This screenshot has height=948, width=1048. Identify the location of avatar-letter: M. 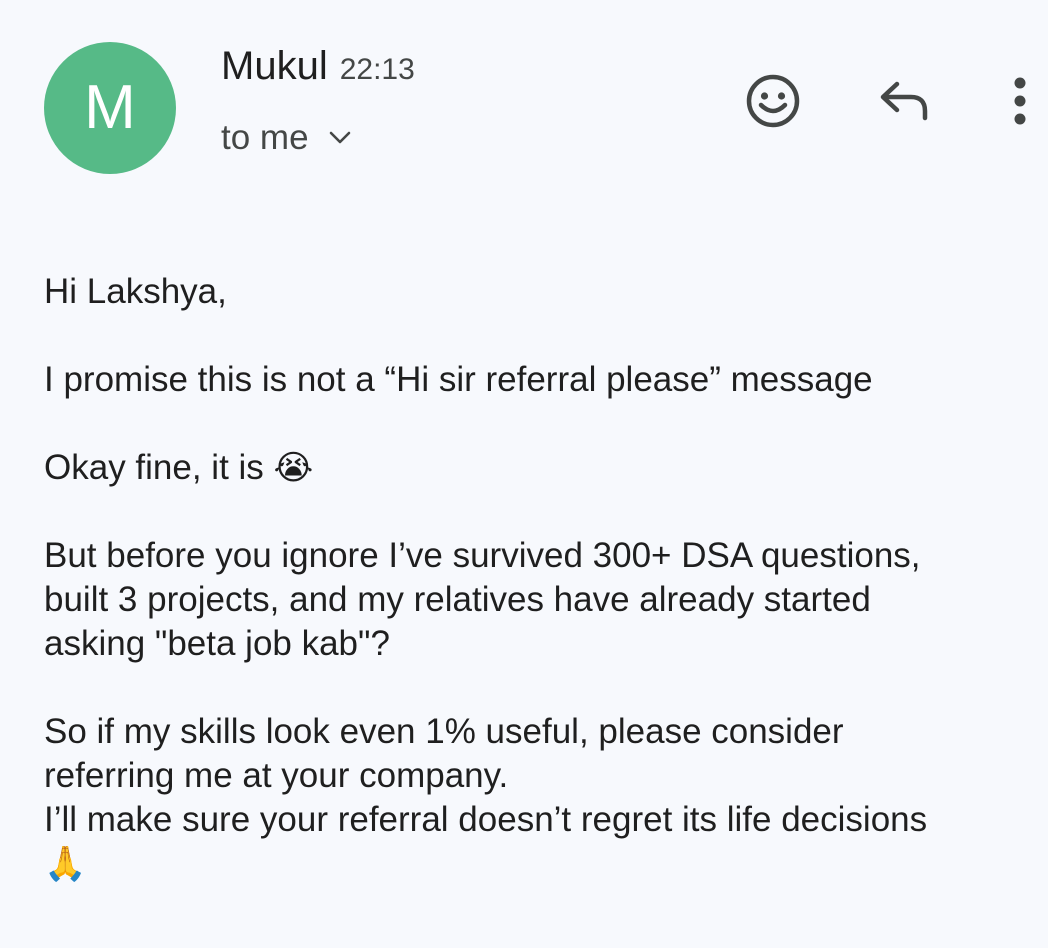
(110, 107).